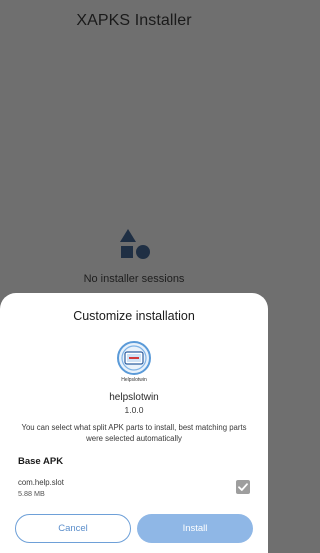 The width and height of the screenshot is (320, 553). Describe the element at coordinates (134, 362) in the screenshot. I see `app-logo: Helpslotwin` at that location.